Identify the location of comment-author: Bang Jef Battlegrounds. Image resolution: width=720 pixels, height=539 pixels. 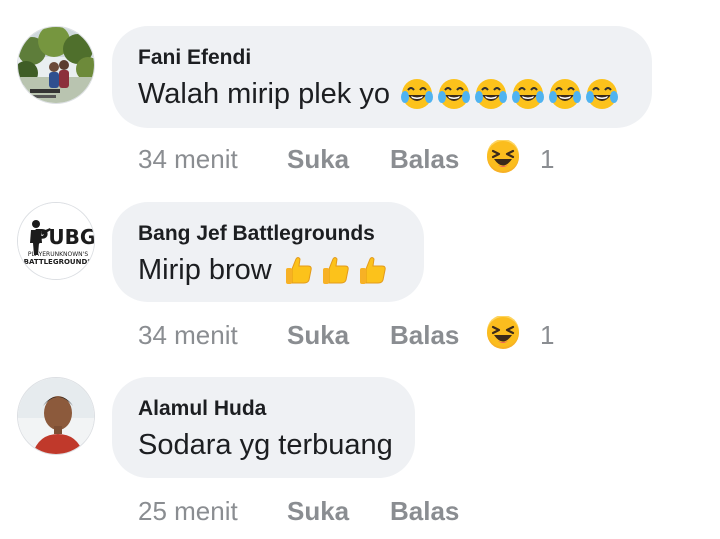
(256, 234).